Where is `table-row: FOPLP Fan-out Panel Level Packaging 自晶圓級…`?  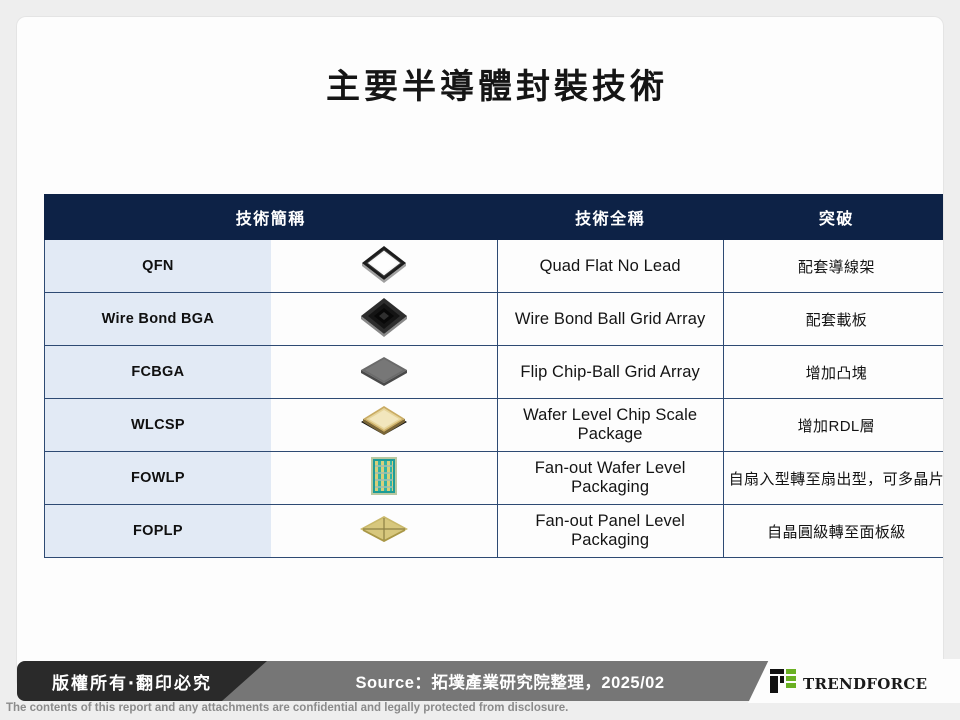
table-row: FOPLP Fan-out Panel Level Packaging 自晶圓級… is located at coordinates (493, 531).